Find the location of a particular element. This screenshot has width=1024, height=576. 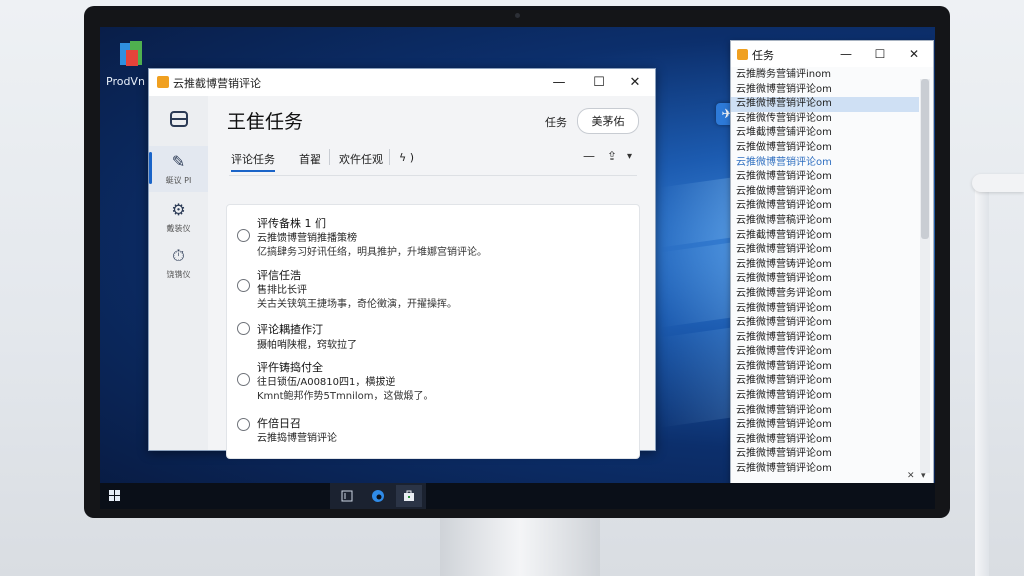

rail-label: 戴装仪 is located at coordinates (178, 228).